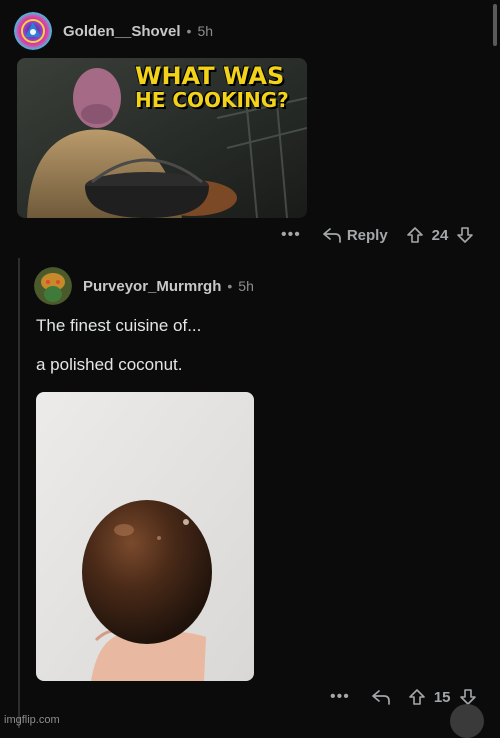 The image size is (500, 738). What do you see at coordinates (403, 697) in the screenshot?
I see `reply-action-bar: ••• 15` at bounding box center [403, 697].